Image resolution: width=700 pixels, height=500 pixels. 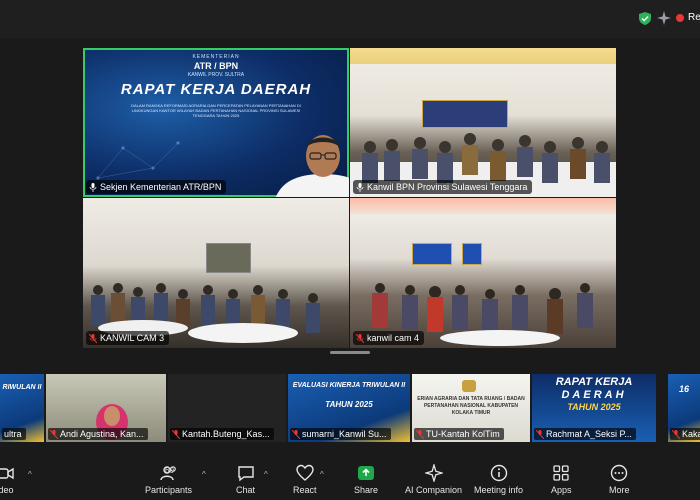 I want to click on coat-of-arms-icon, so click(x=469, y=386).